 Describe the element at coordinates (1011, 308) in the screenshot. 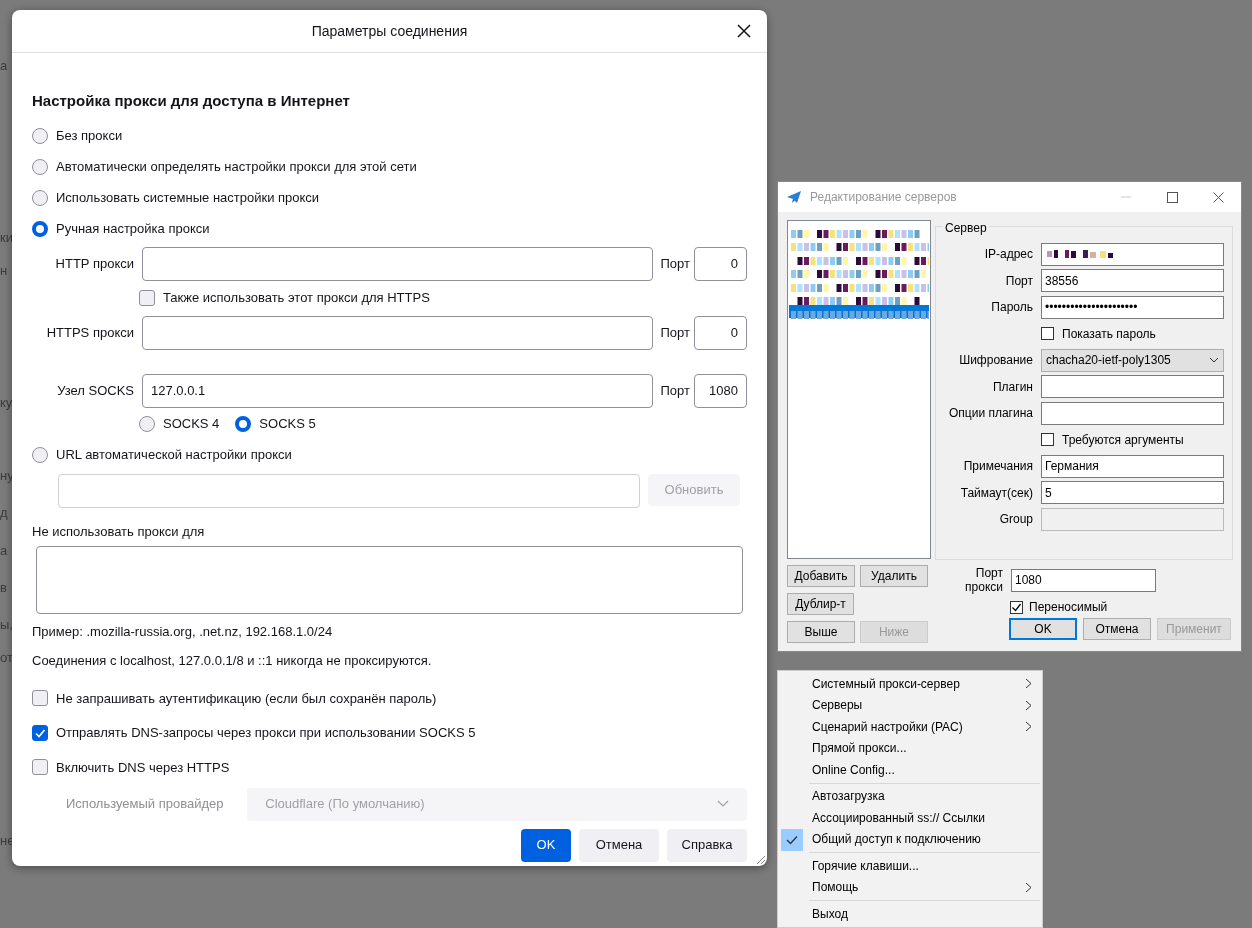

I see `field-label: Пароль` at that location.